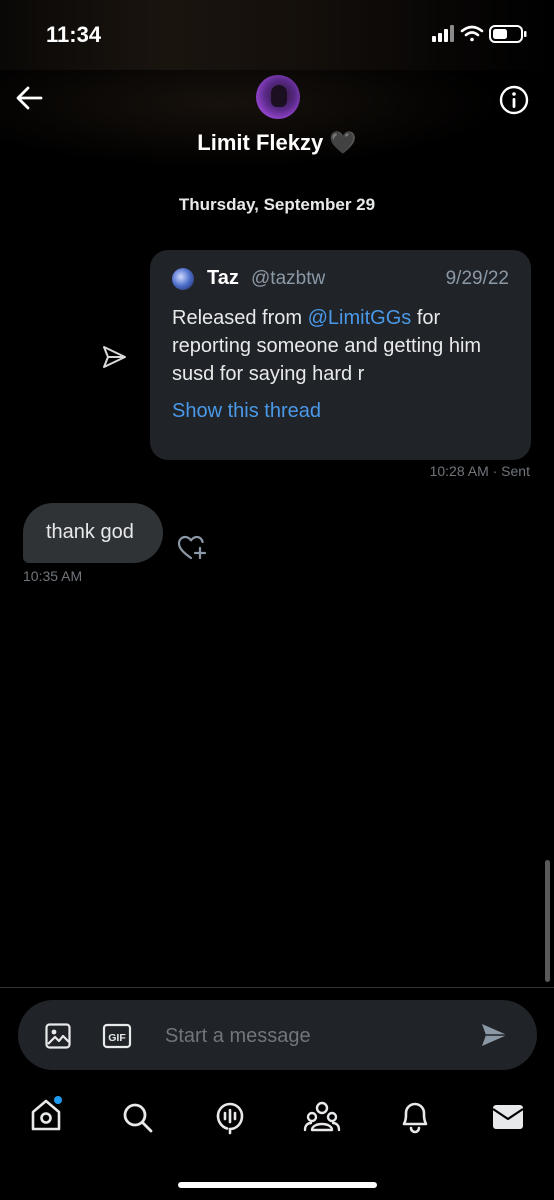  I want to click on notifications-icon, so click(415, 1117).